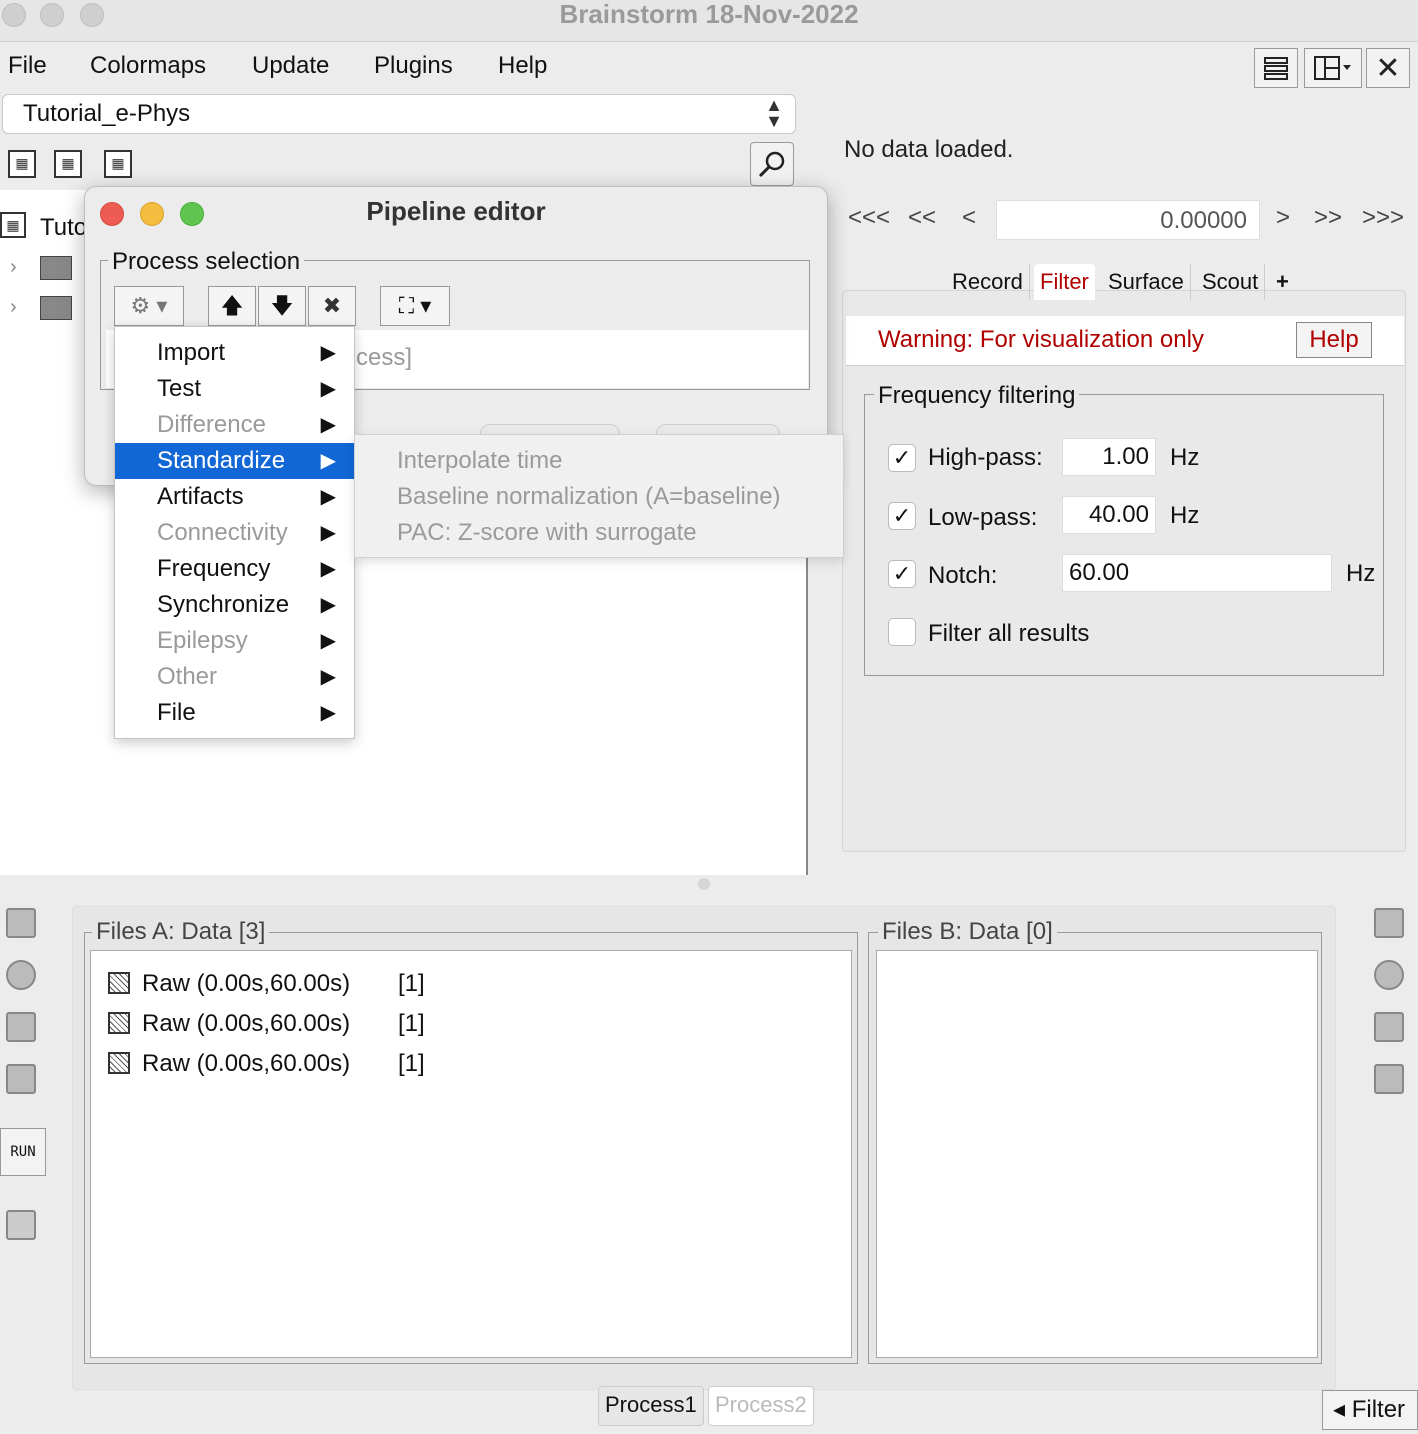  I want to click on search-icon, so click(771, 164).